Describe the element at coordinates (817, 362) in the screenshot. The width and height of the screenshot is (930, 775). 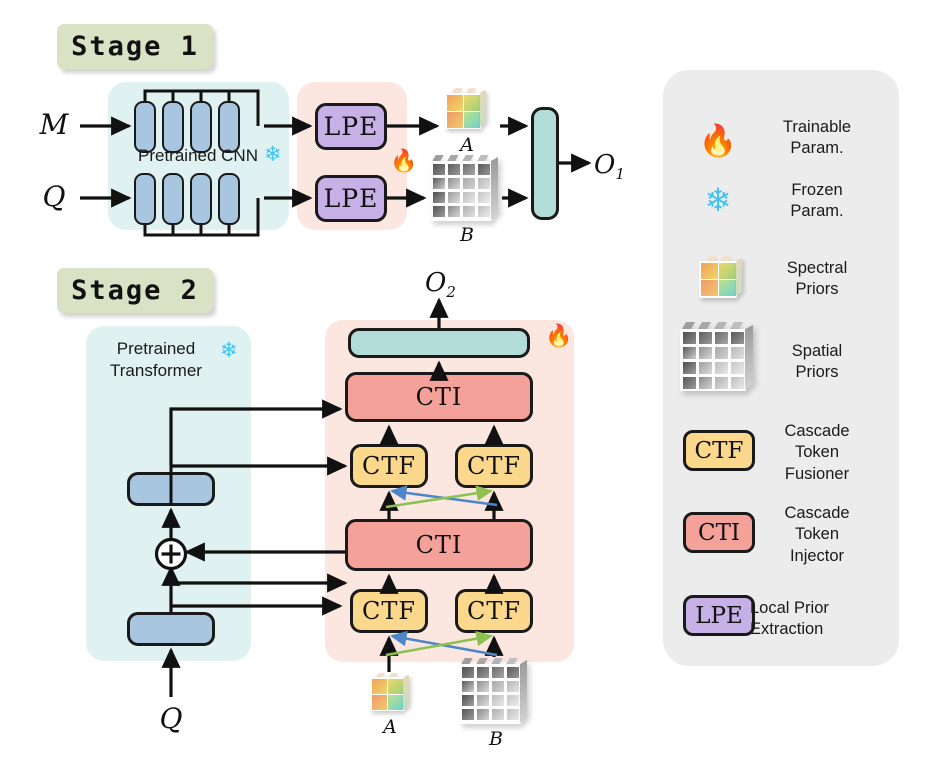
I see `legend-label-spatial: Spatial Priors` at that location.